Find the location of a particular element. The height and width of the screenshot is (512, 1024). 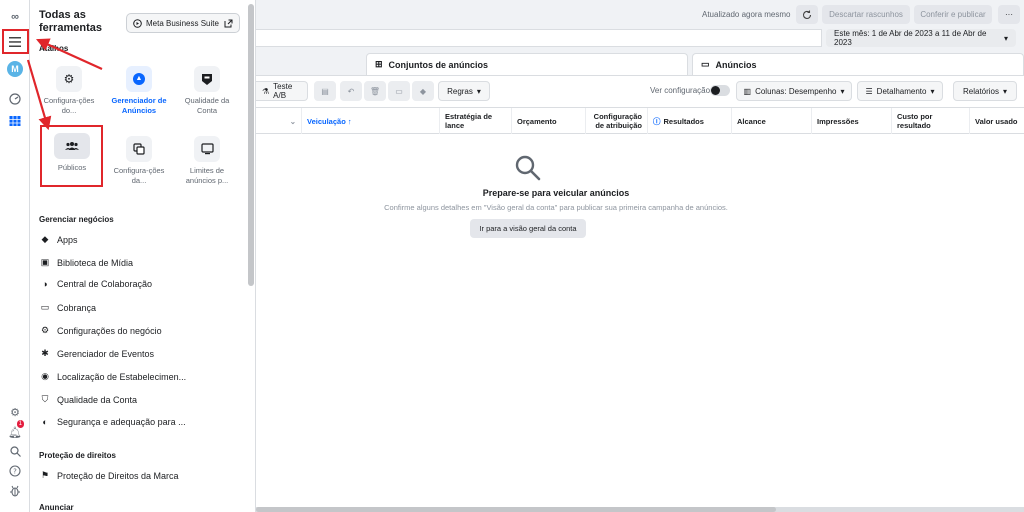

menu-item-events-manager: ✱ Gerenciador de Eventos is located at coordinates (140, 353).